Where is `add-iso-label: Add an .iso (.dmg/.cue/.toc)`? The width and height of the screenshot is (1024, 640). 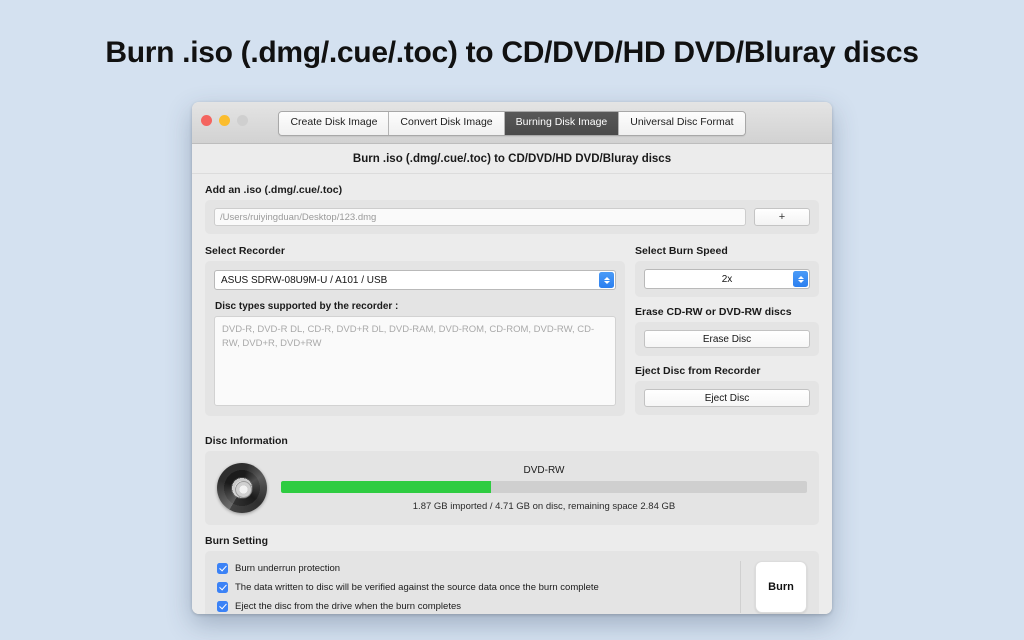
add-iso-label: Add an .iso (.dmg/.cue/.toc) is located at coordinates (274, 190).